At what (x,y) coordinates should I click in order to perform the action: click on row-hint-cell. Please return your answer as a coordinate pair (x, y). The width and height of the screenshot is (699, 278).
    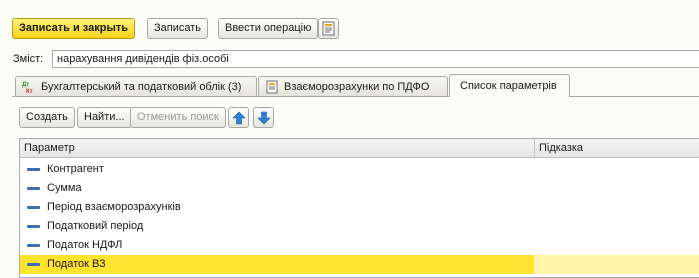
    Looking at the image, I should click on (616, 264).